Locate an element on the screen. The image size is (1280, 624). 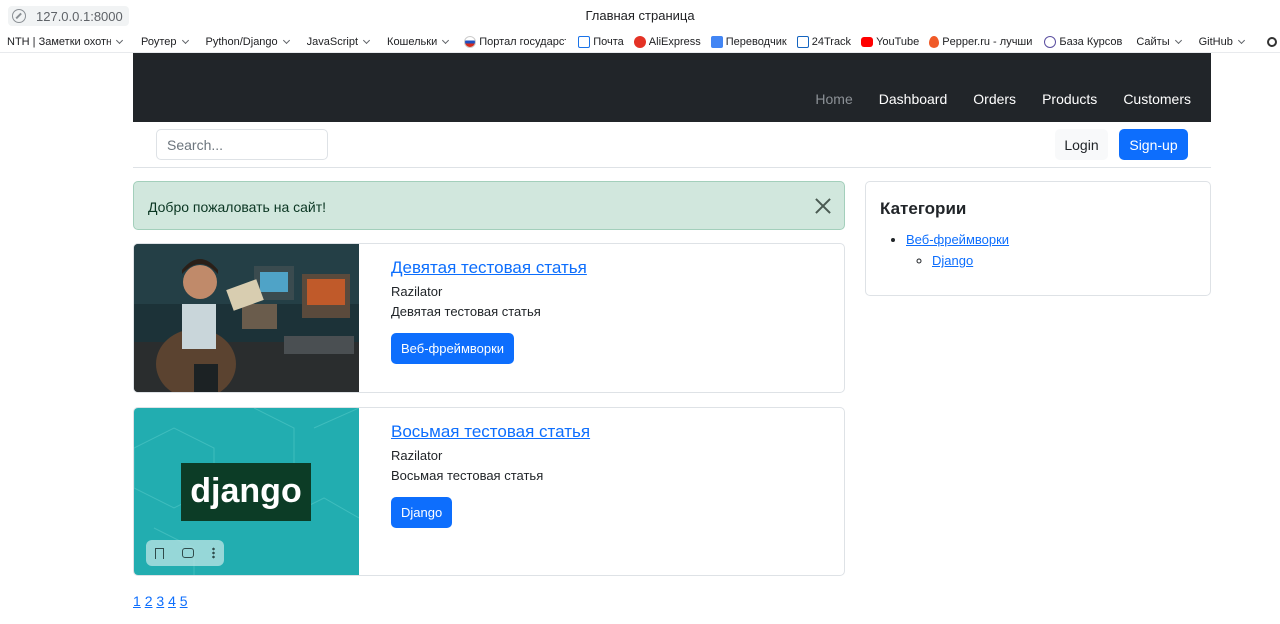
subcategory-link: Django is located at coordinates (952, 260).